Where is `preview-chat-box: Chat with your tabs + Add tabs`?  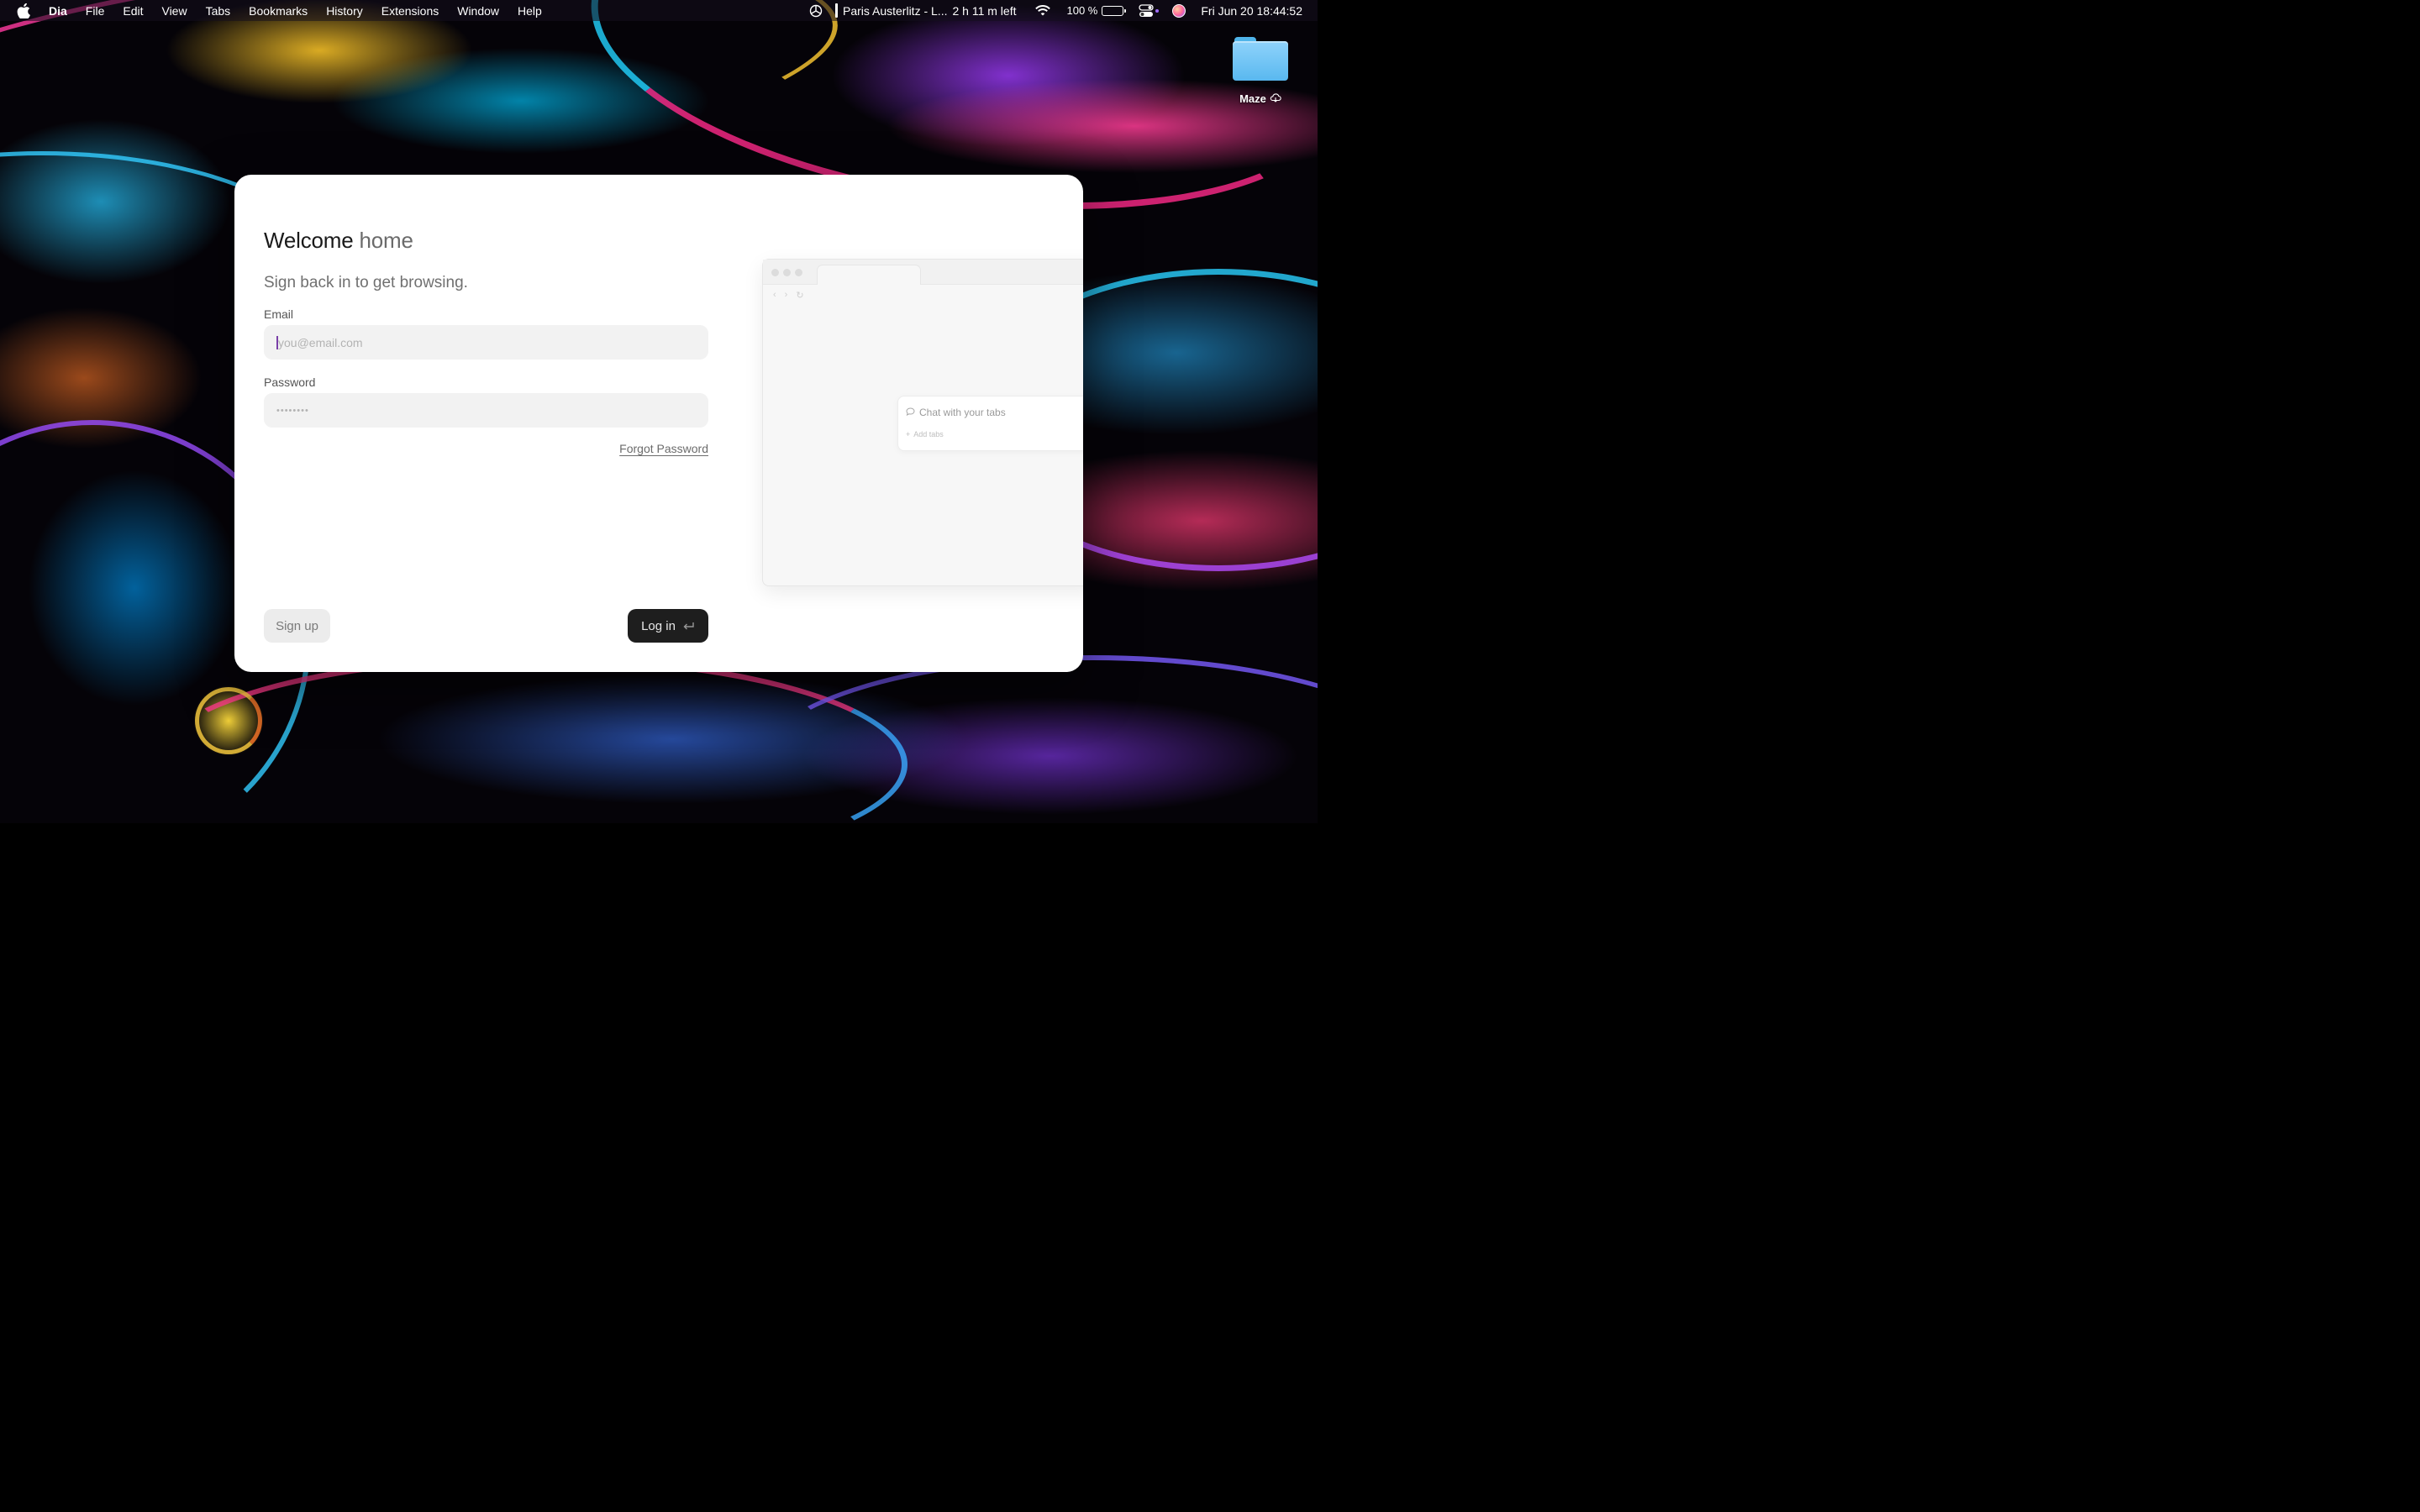 preview-chat-box: Chat with your tabs + Add tabs is located at coordinates (990, 423).